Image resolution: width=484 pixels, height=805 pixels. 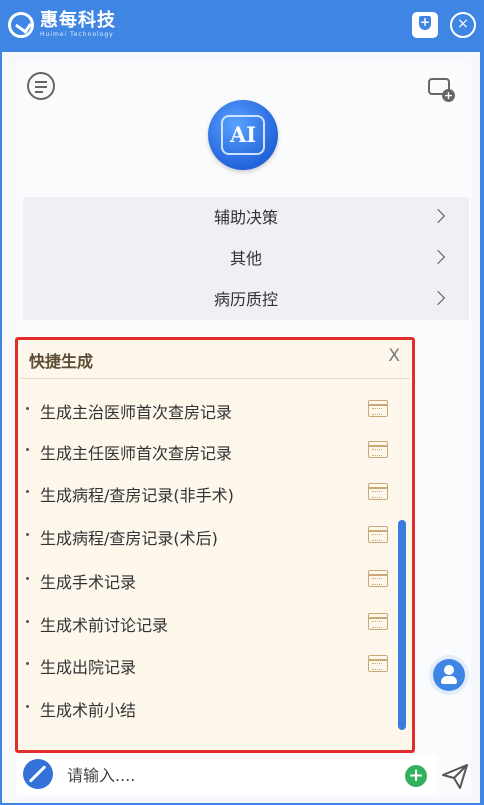 I want to click on ai-badge-label: AI, so click(x=243, y=135).